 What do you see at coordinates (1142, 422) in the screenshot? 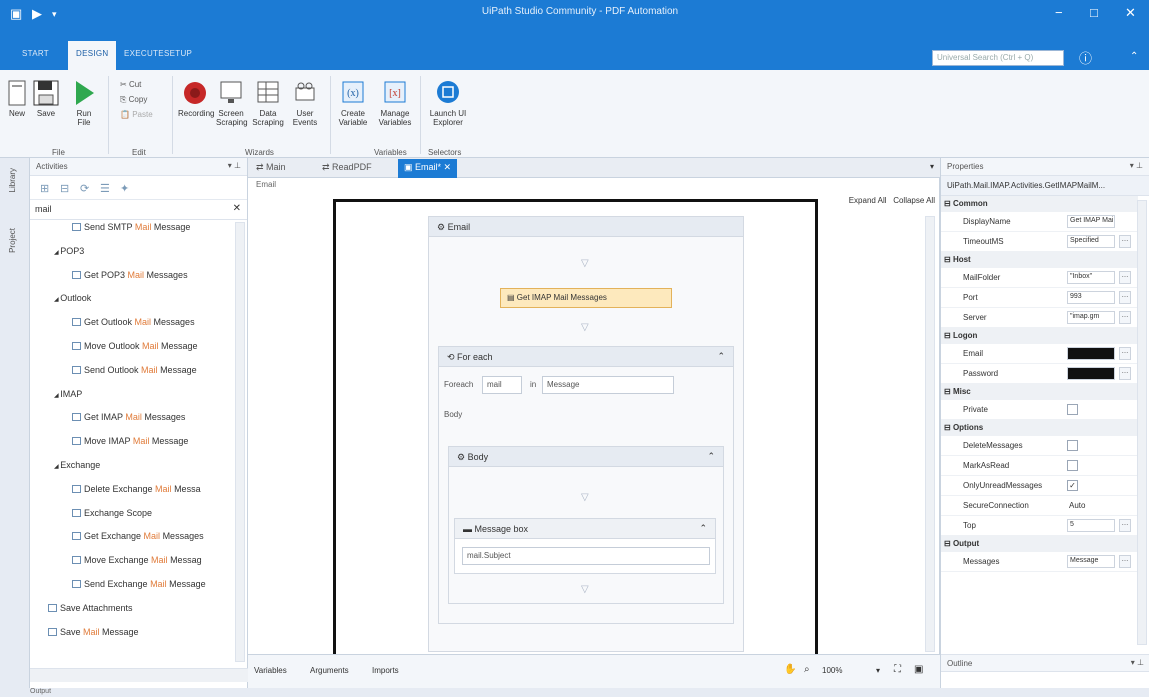
I see `properties-scrollbar` at bounding box center [1142, 422].